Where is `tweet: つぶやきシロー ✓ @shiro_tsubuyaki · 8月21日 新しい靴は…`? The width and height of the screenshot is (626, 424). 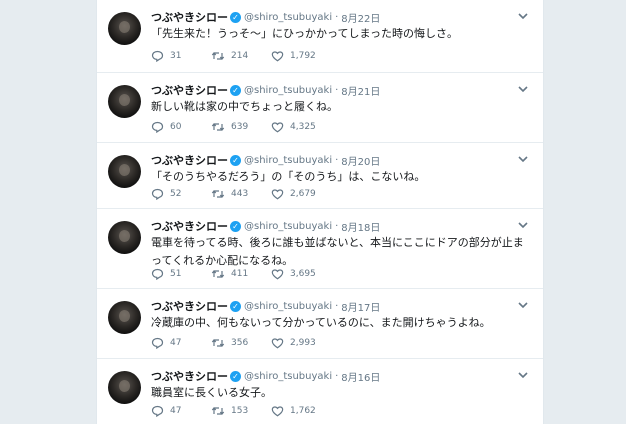
tweet: つぶやきシロー ✓ @shiro_tsubuyaki · 8月21日 新しい靴は… is located at coordinates (320, 108).